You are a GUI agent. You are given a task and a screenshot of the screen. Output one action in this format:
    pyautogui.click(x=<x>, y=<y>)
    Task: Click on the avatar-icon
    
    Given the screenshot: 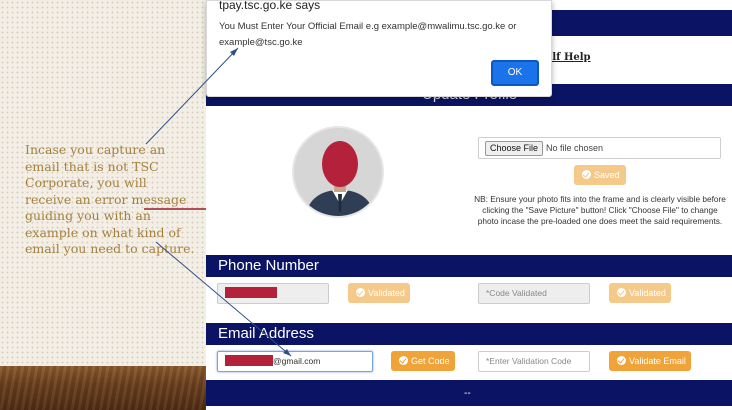 What is the action you would take?
    pyautogui.click(x=338, y=172)
    